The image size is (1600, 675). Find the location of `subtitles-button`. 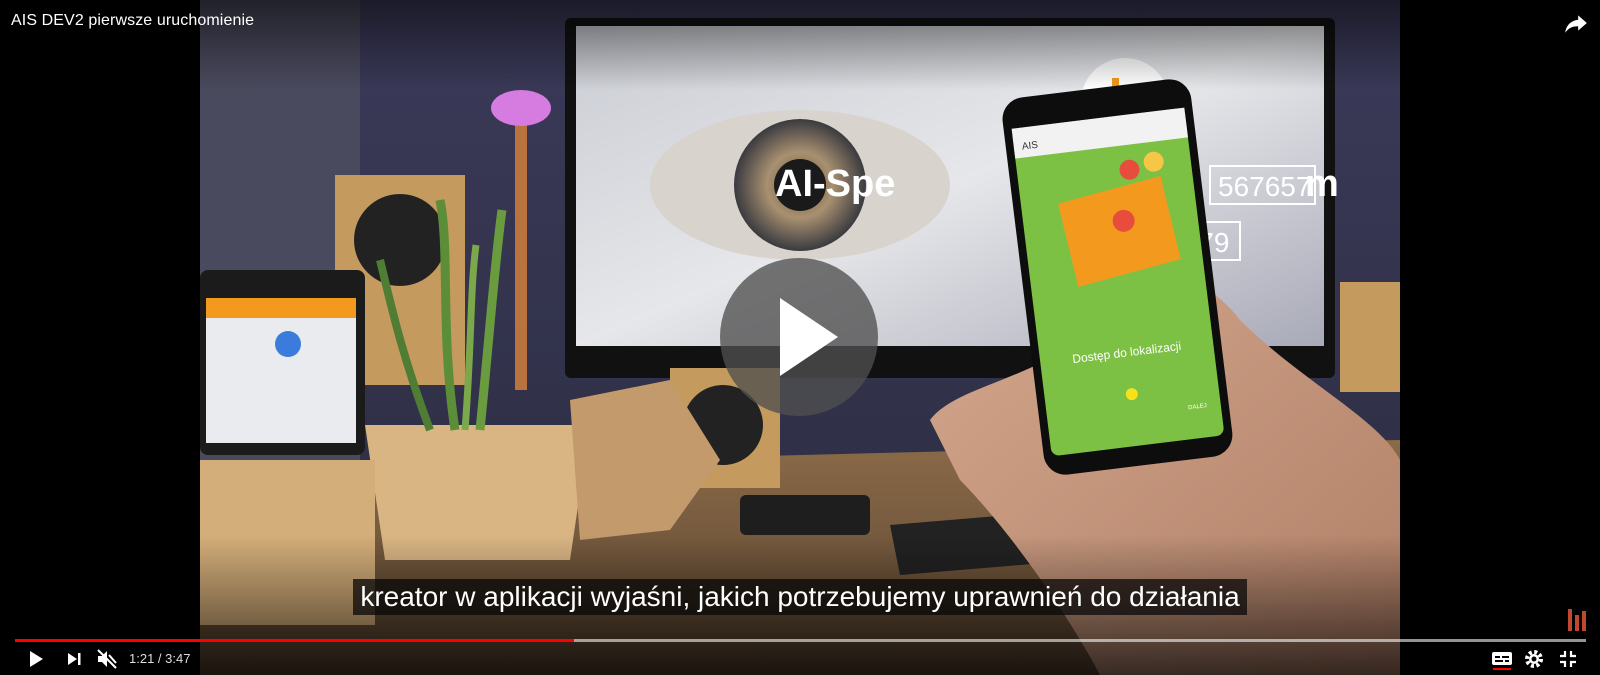

subtitles-button is located at coordinates (1502, 659).